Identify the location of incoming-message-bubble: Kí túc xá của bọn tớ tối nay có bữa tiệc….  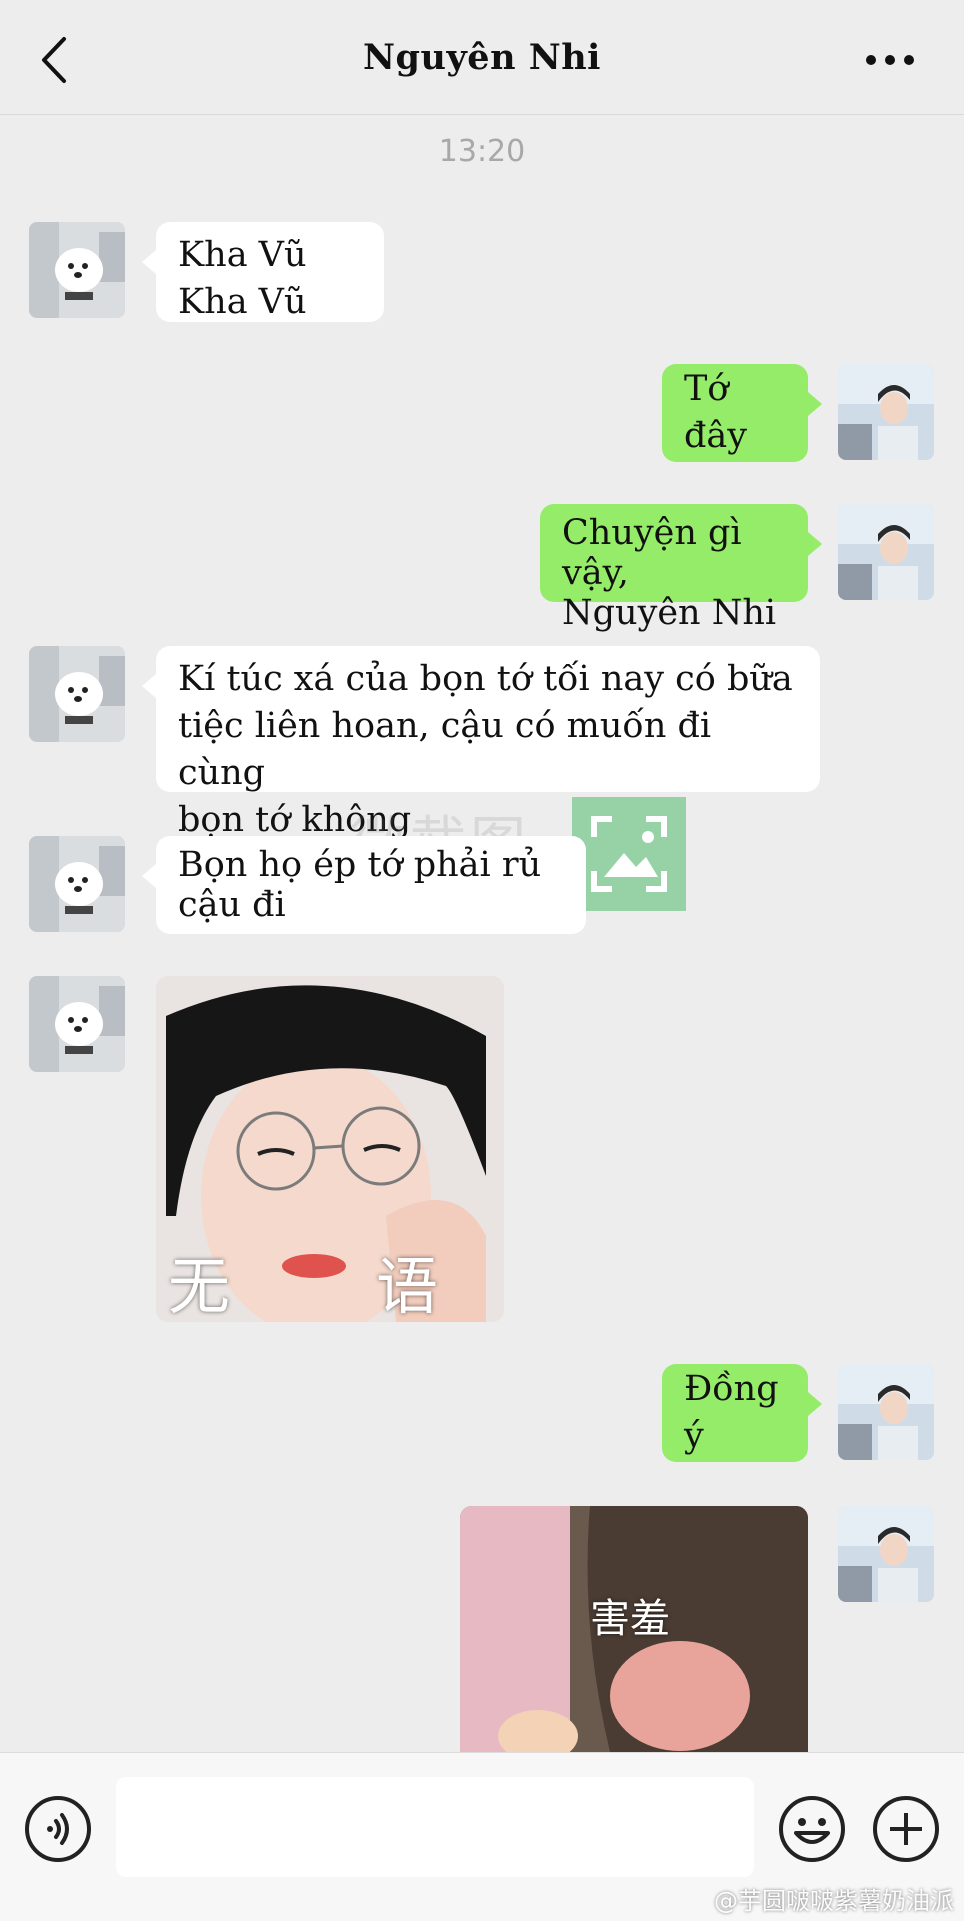
(481, 743).